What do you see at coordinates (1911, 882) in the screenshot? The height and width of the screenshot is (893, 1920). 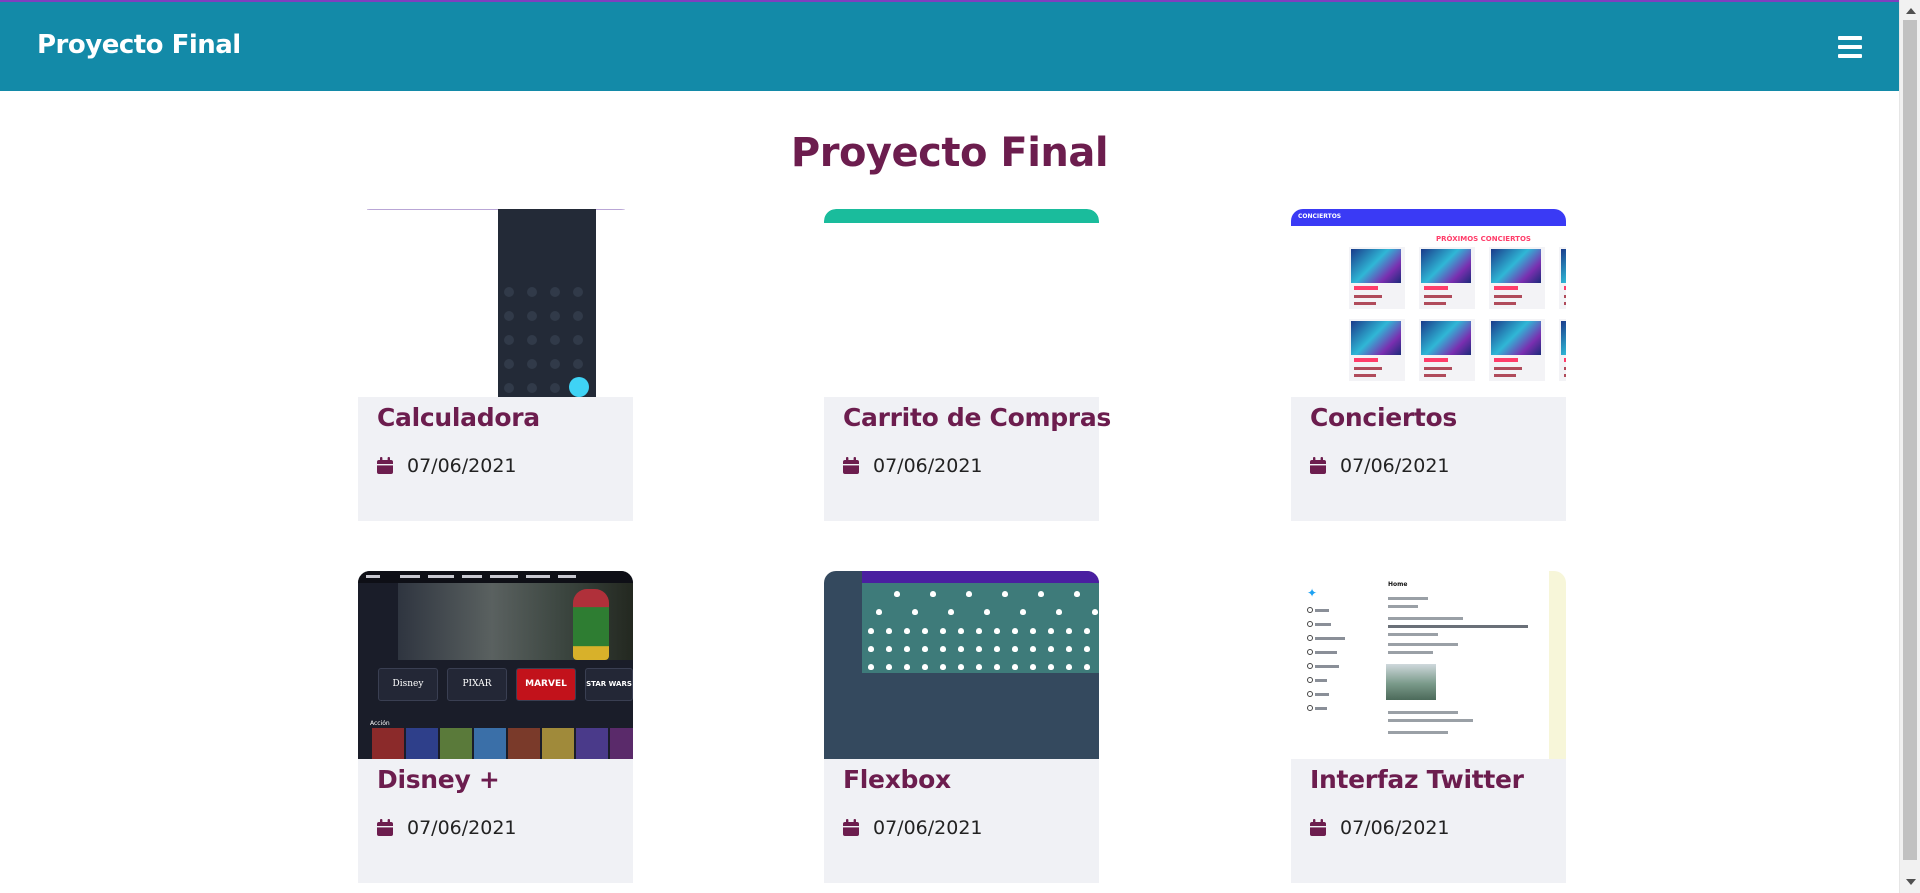 I see `scroll-down-arrow-icon` at bounding box center [1911, 882].